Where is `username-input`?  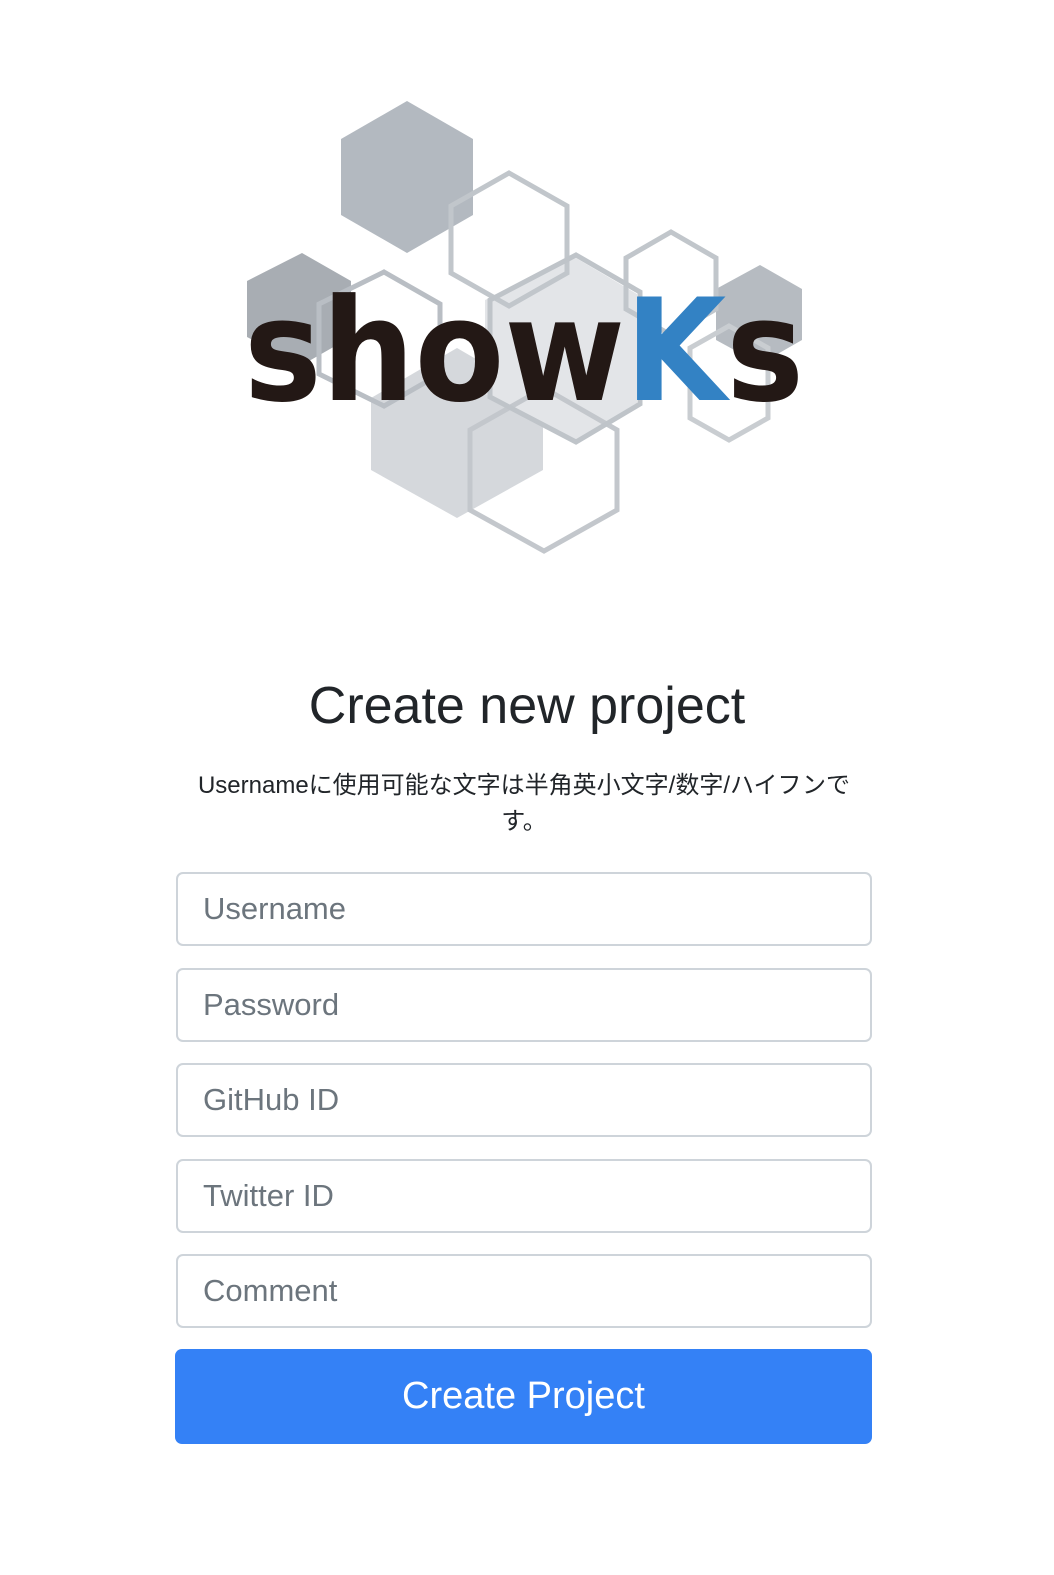 username-input is located at coordinates (524, 909).